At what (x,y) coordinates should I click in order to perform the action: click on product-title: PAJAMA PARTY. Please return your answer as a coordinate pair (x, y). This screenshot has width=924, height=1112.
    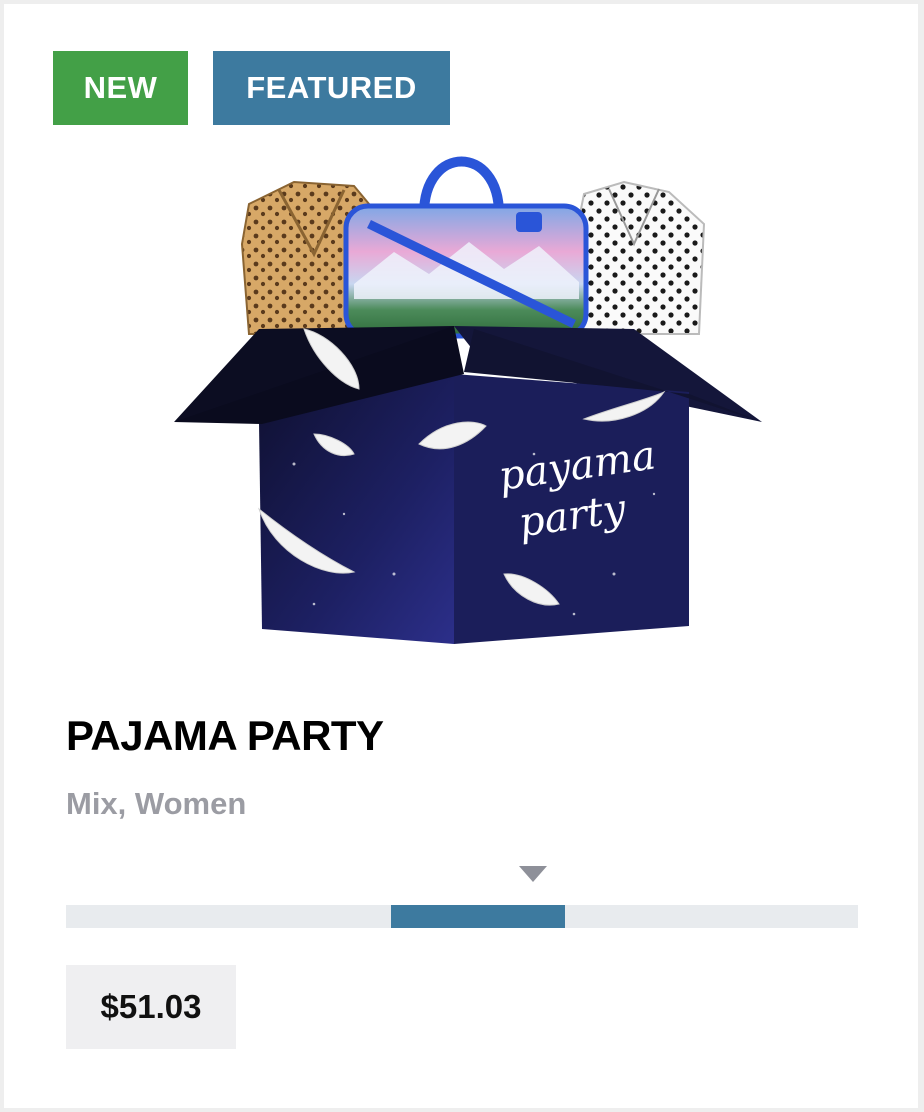
    Looking at the image, I should click on (225, 735).